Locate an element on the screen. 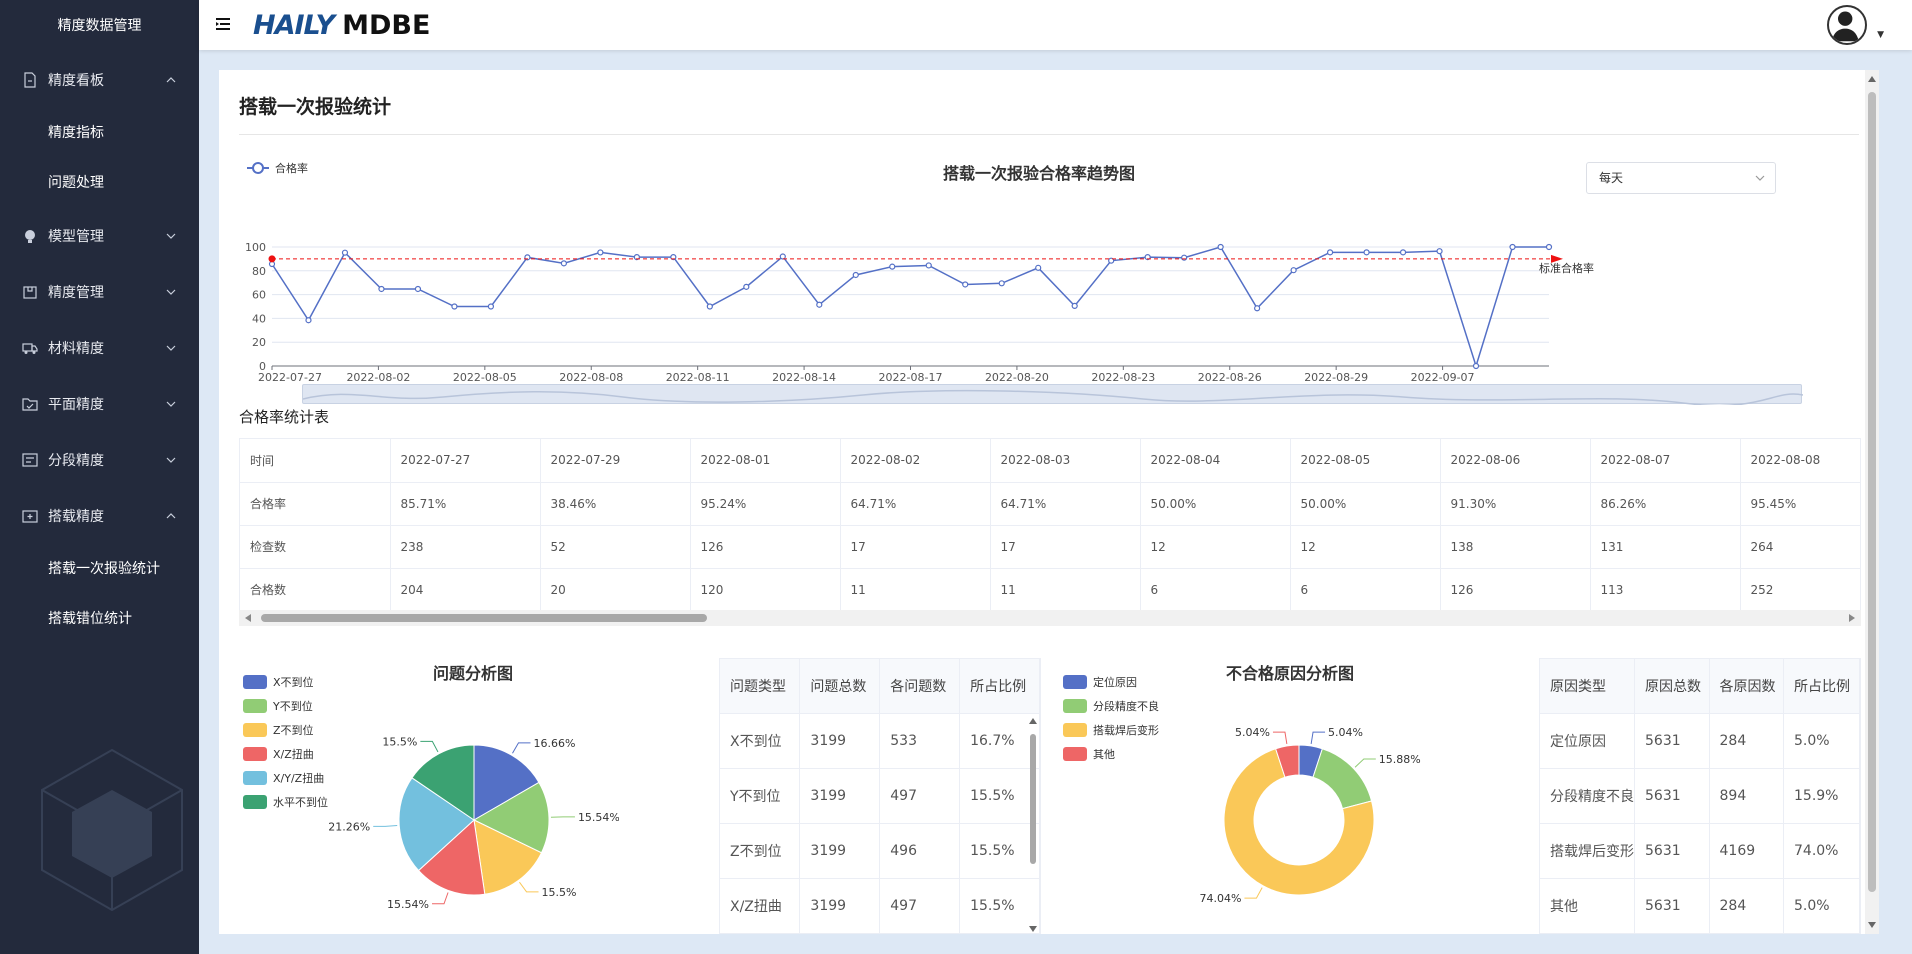  problem-table-scrollbar is located at coordinates (1033, 796).